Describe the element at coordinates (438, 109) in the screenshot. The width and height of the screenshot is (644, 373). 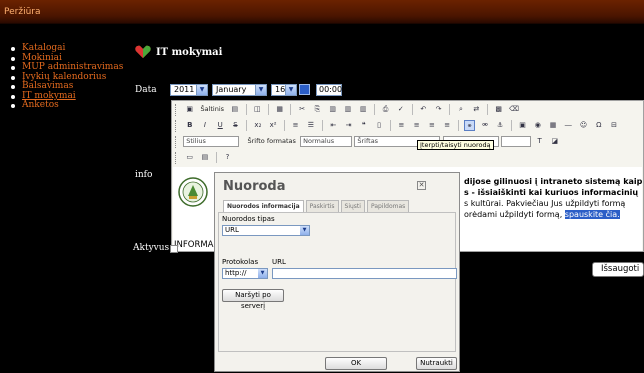
I see `redo-icon: ↷` at that location.